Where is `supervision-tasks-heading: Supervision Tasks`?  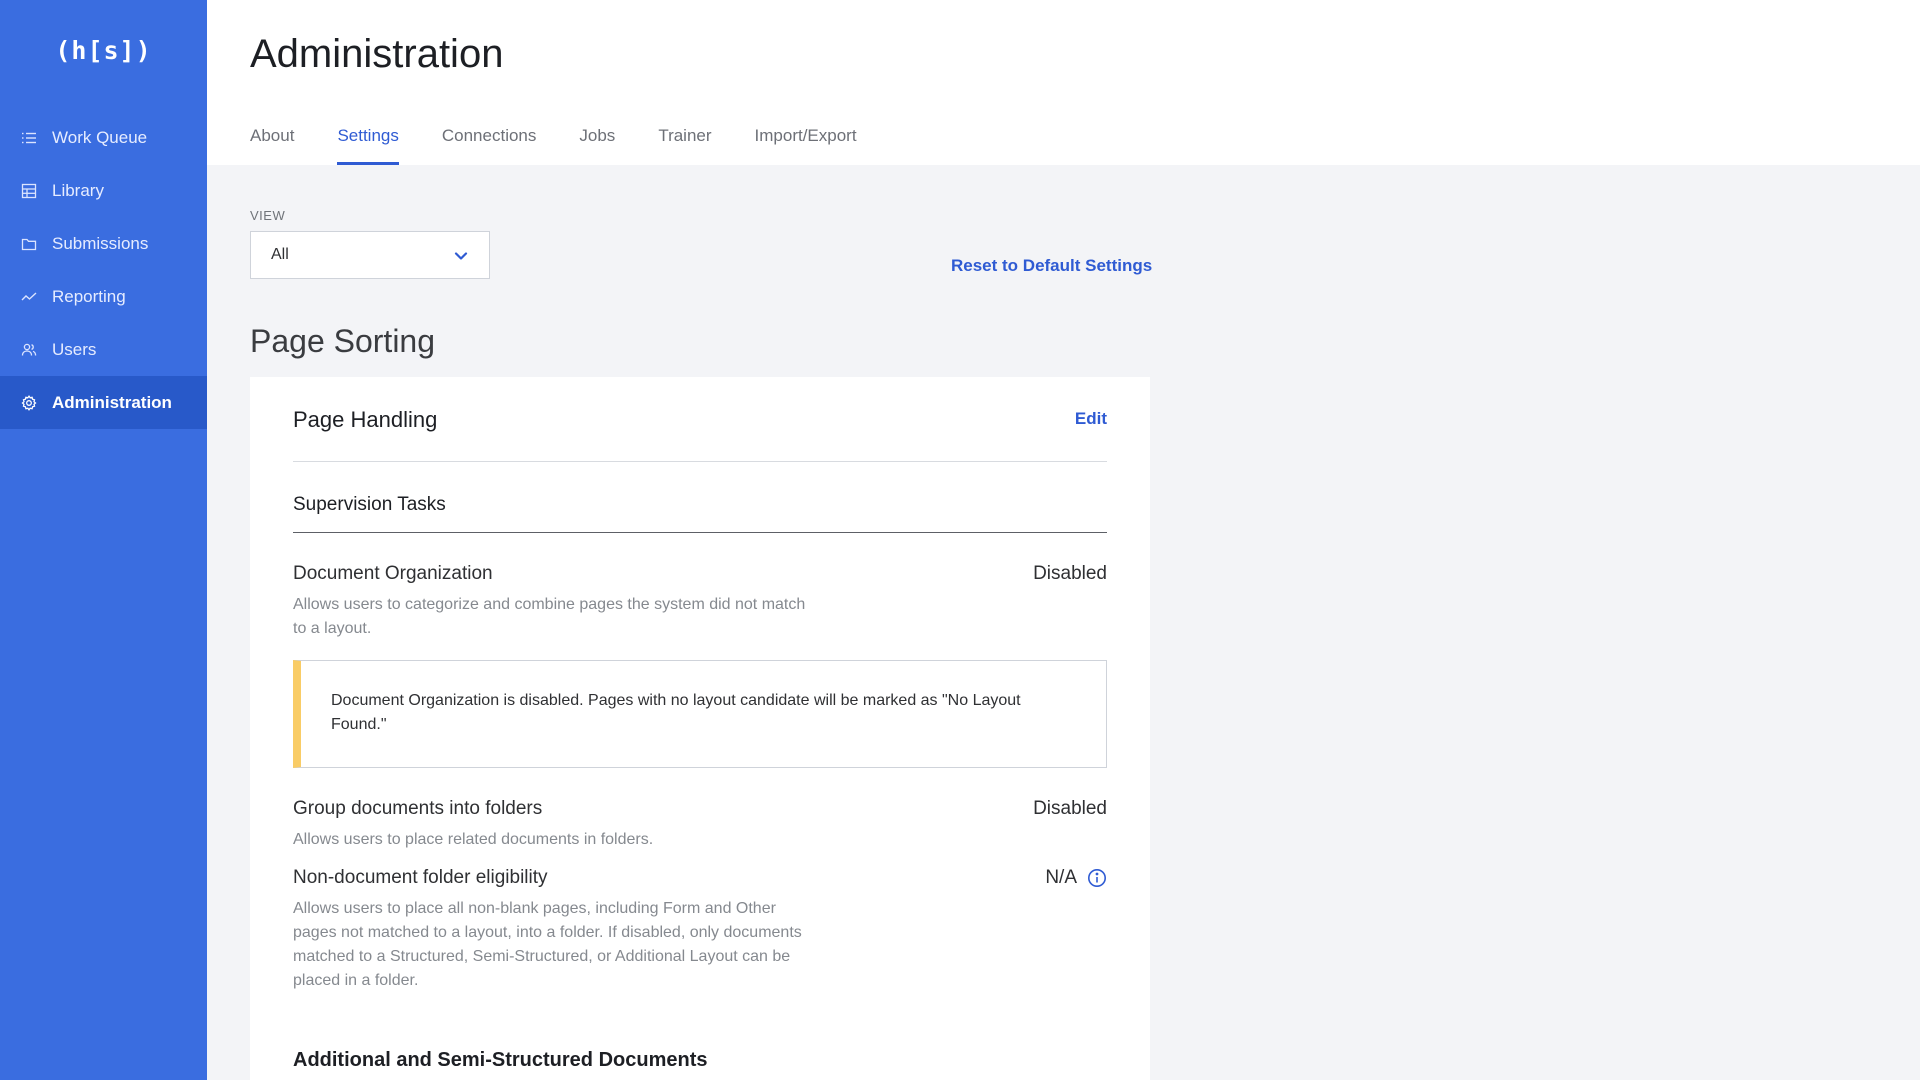
supervision-tasks-heading: Supervision Tasks is located at coordinates (369, 504).